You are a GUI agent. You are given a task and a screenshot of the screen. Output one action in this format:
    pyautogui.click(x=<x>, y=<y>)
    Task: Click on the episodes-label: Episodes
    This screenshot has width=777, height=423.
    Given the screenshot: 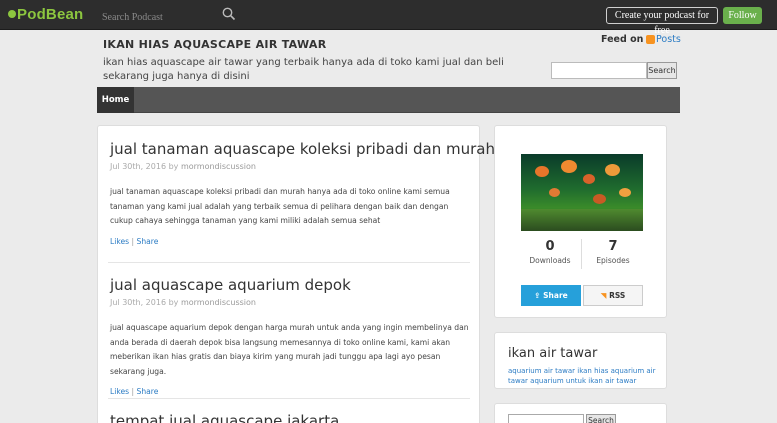 What is the action you would take?
    pyautogui.click(x=613, y=260)
    